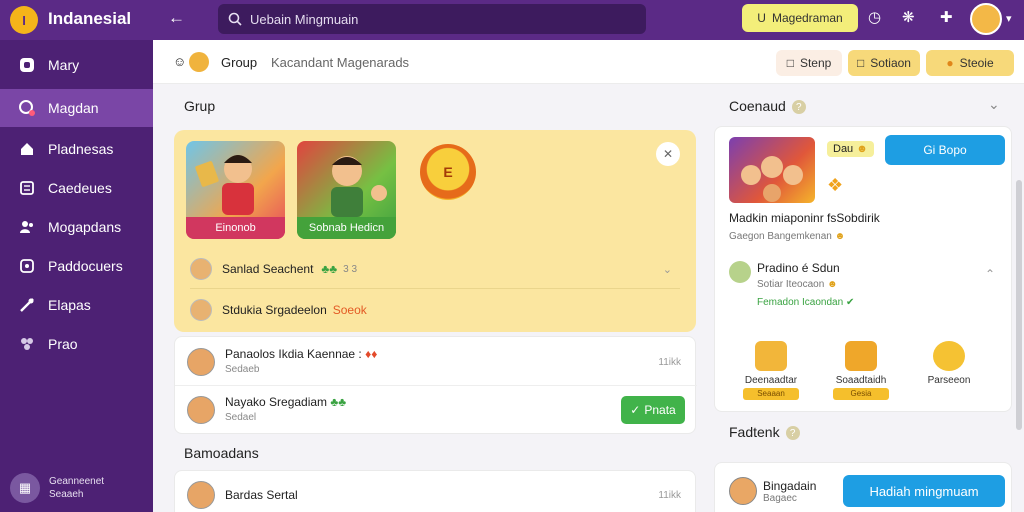 This screenshot has height=512, width=1024. What do you see at coordinates (835, 185) in the screenshot?
I see `gold-icon: ❖` at bounding box center [835, 185].